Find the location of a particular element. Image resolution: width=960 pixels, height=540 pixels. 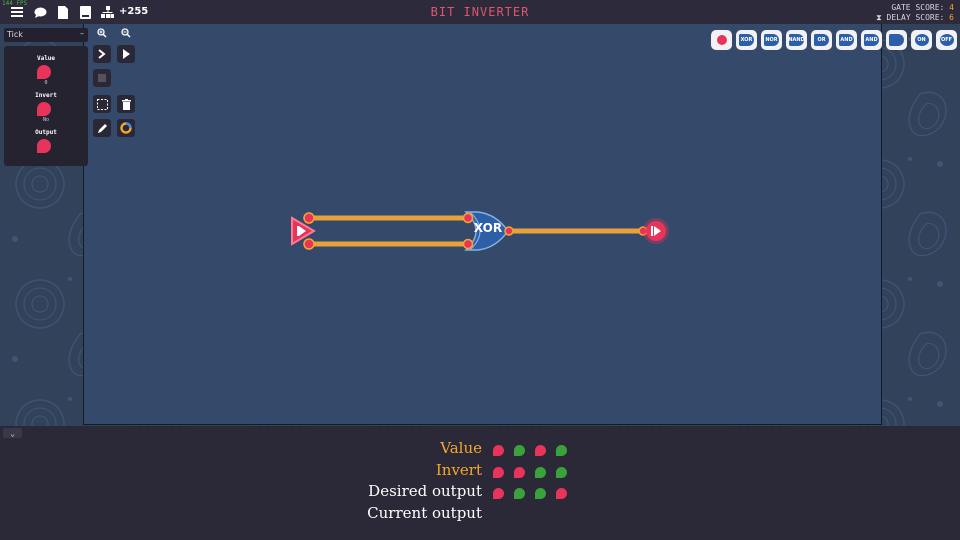

collapse-panel-button: ⌄ is located at coordinates (12, 433).